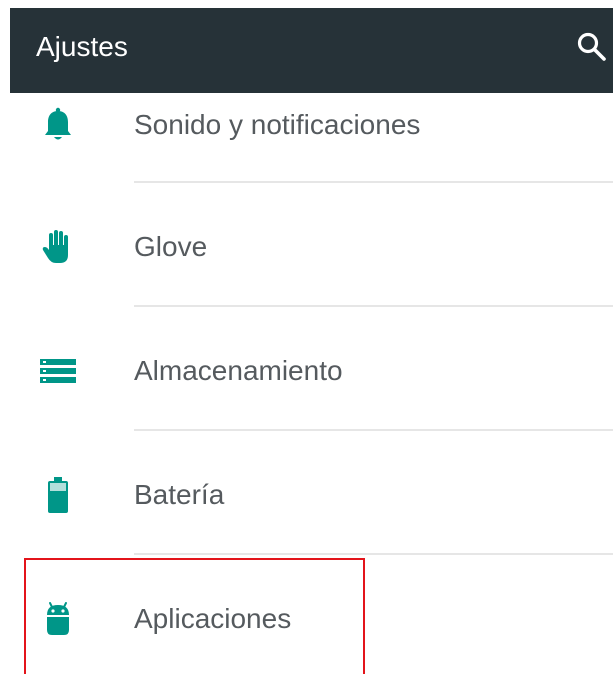  I want to click on page-title: Ajustes, so click(82, 46).